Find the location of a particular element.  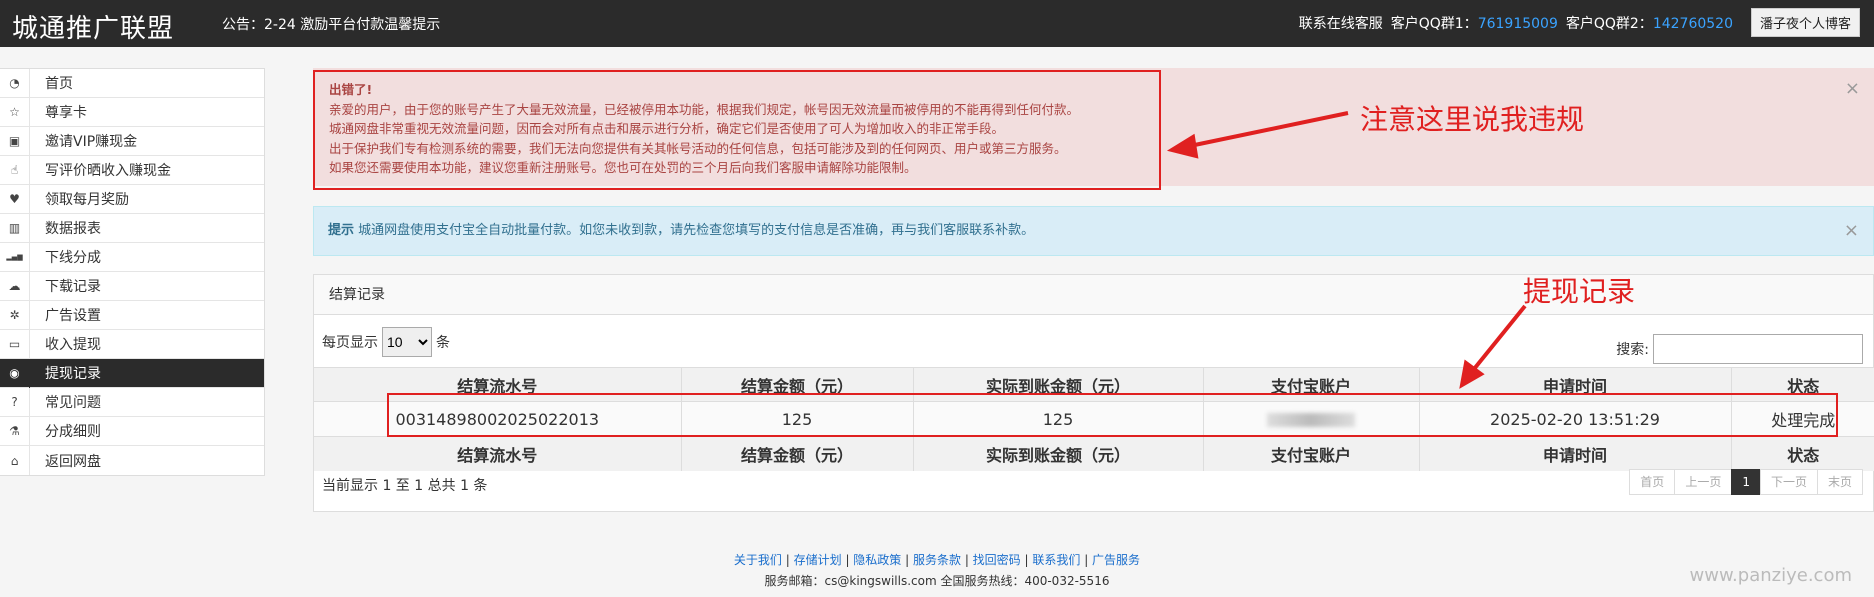

watermark: www.panziye.com is located at coordinates (1770, 575).